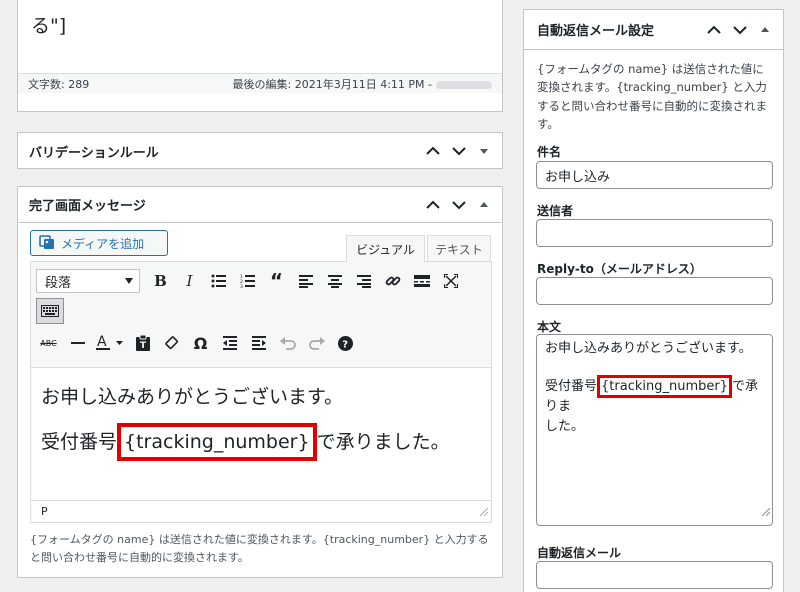 This screenshot has height=592, width=800. Describe the element at coordinates (571, 387) in the screenshot. I see `body-prefix: 受付番号` at that location.